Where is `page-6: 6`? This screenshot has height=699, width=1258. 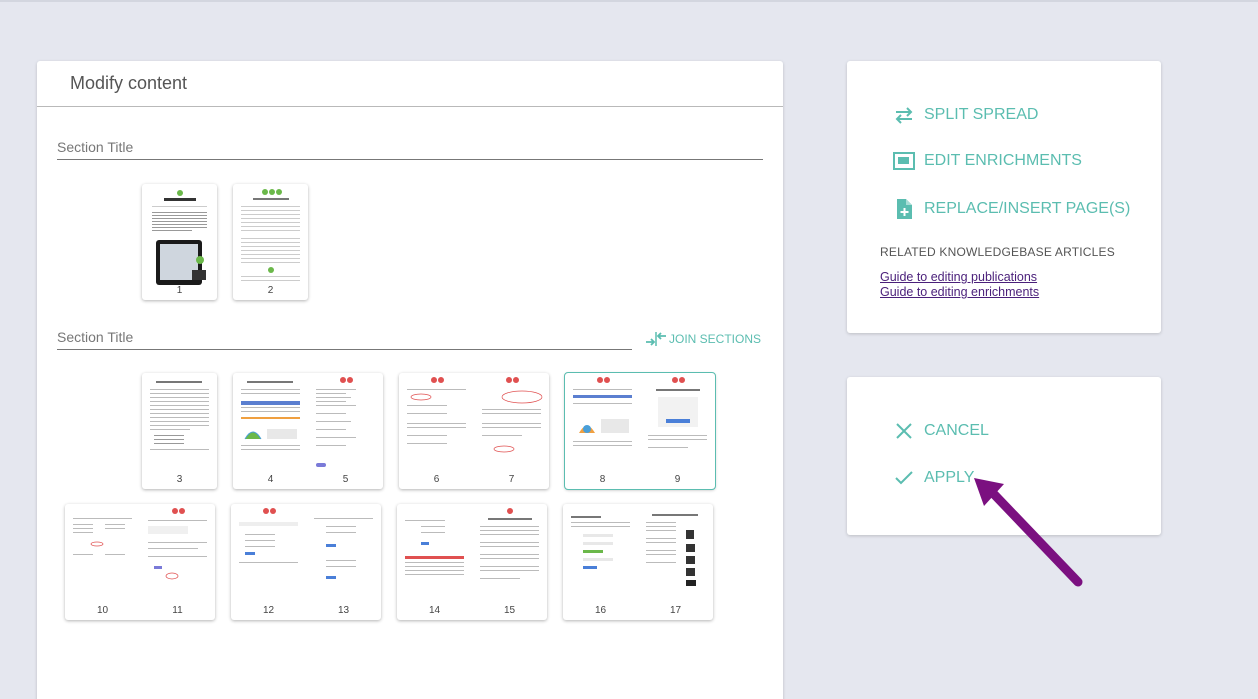
page-6: 6 is located at coordinates (436, 431).